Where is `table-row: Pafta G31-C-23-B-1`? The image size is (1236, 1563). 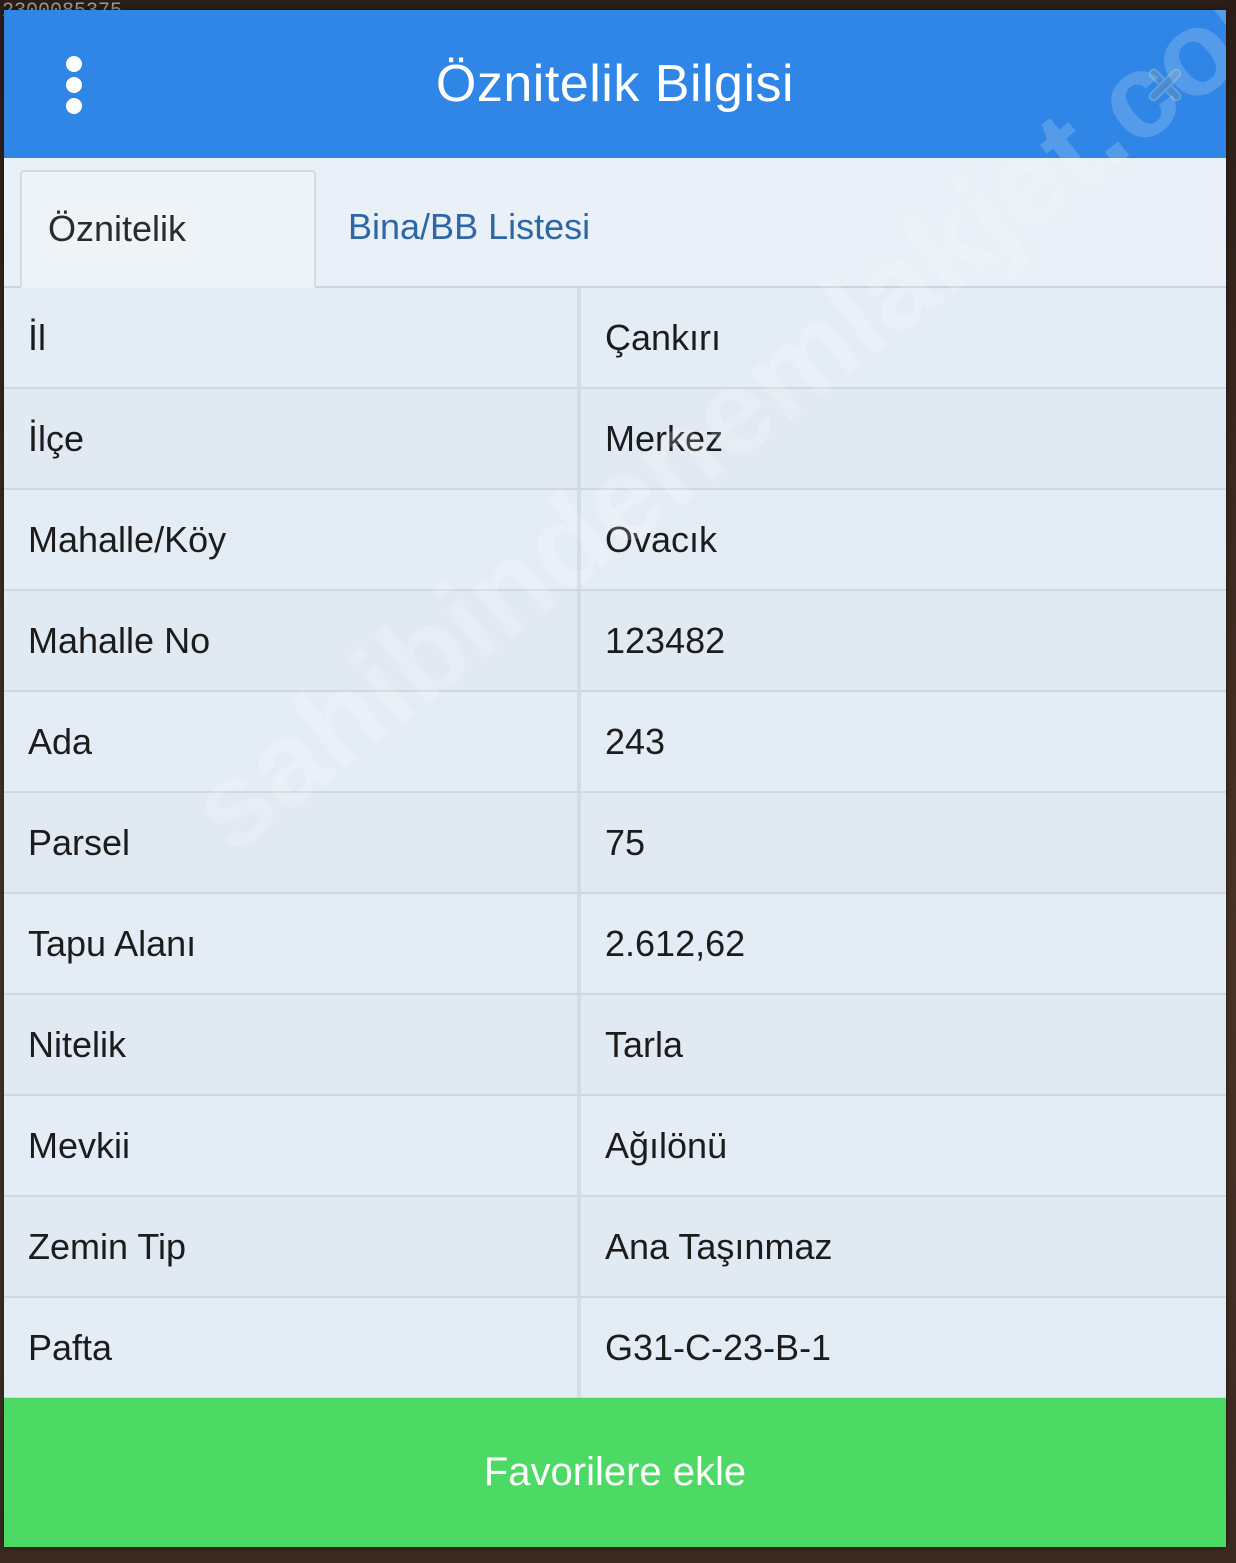
table-row: Pafta G31-C-23-B-1 is located at coordinates (615, 1348).